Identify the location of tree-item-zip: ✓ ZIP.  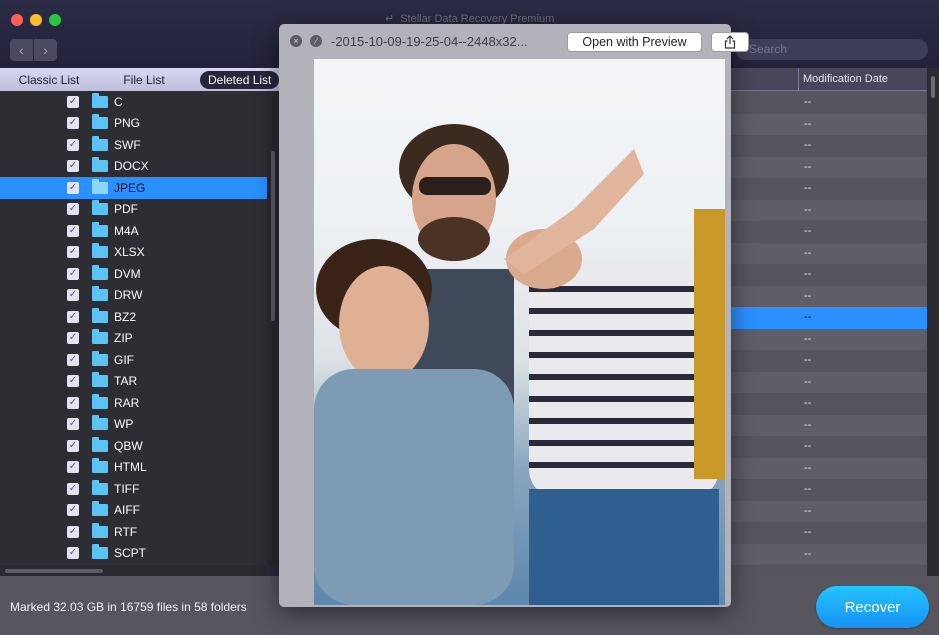
(133, 339).